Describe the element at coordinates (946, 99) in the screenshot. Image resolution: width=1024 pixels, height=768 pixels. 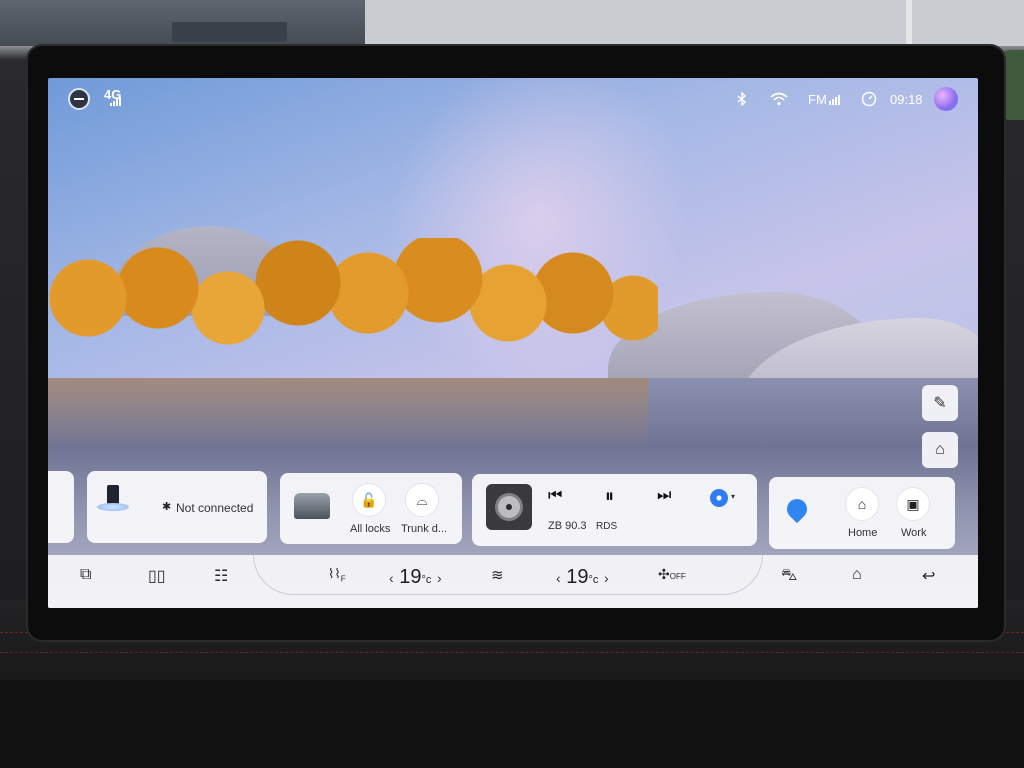
I see `assistant-icon` at that location.